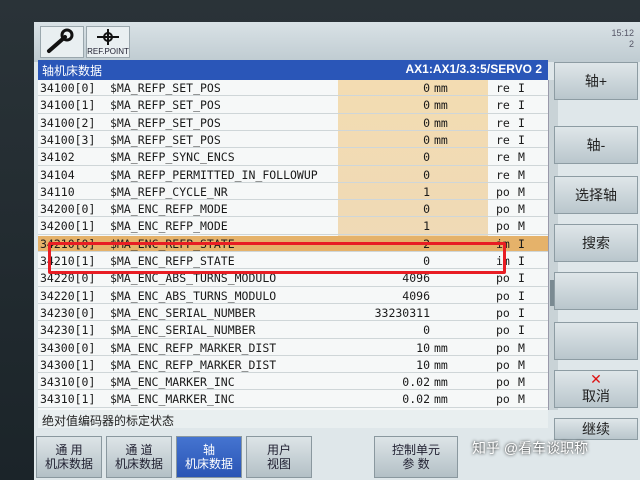 Image resolution: width=640 pixels, height=480 pixels. Describe the element at coordinates (596, 81) in the screenshot. I see `axis-plus-button: 轴+` at that location.